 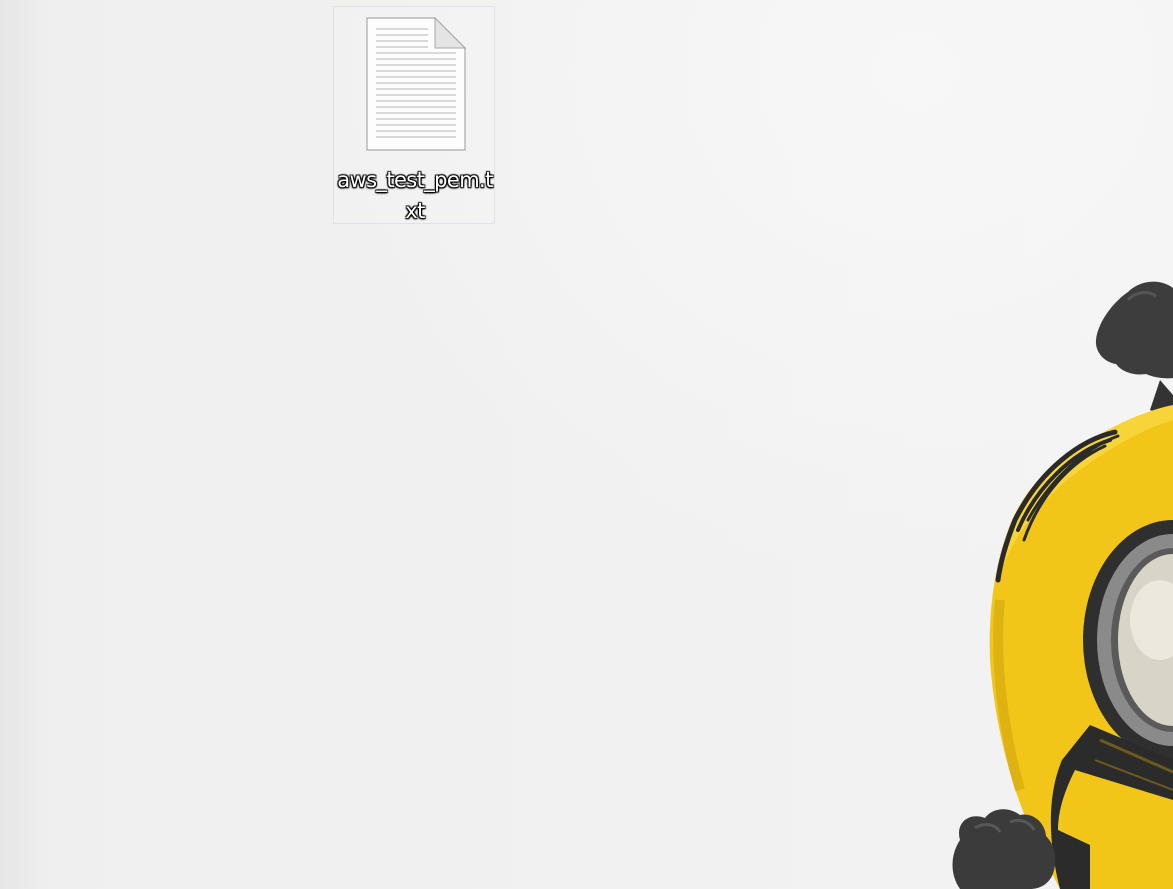 I want to click on minion-wallpaper, so click(x=1062, y=585).